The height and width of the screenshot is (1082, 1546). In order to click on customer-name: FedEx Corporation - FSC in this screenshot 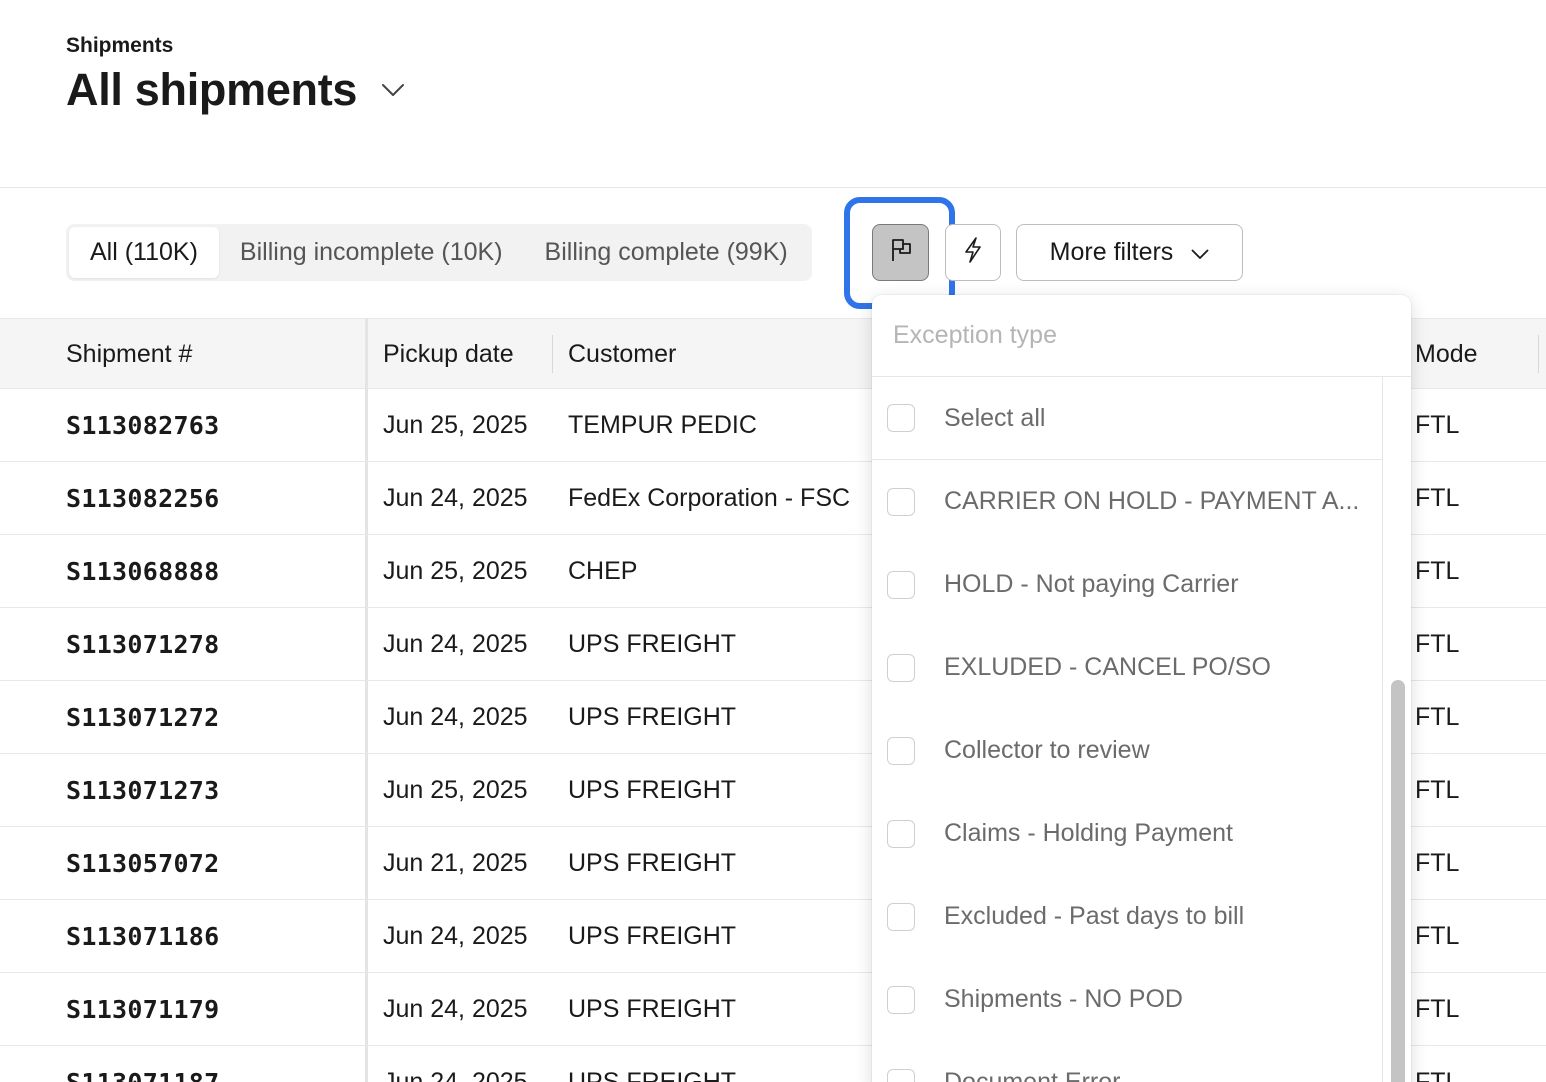, I will do `click(709, 498)`.